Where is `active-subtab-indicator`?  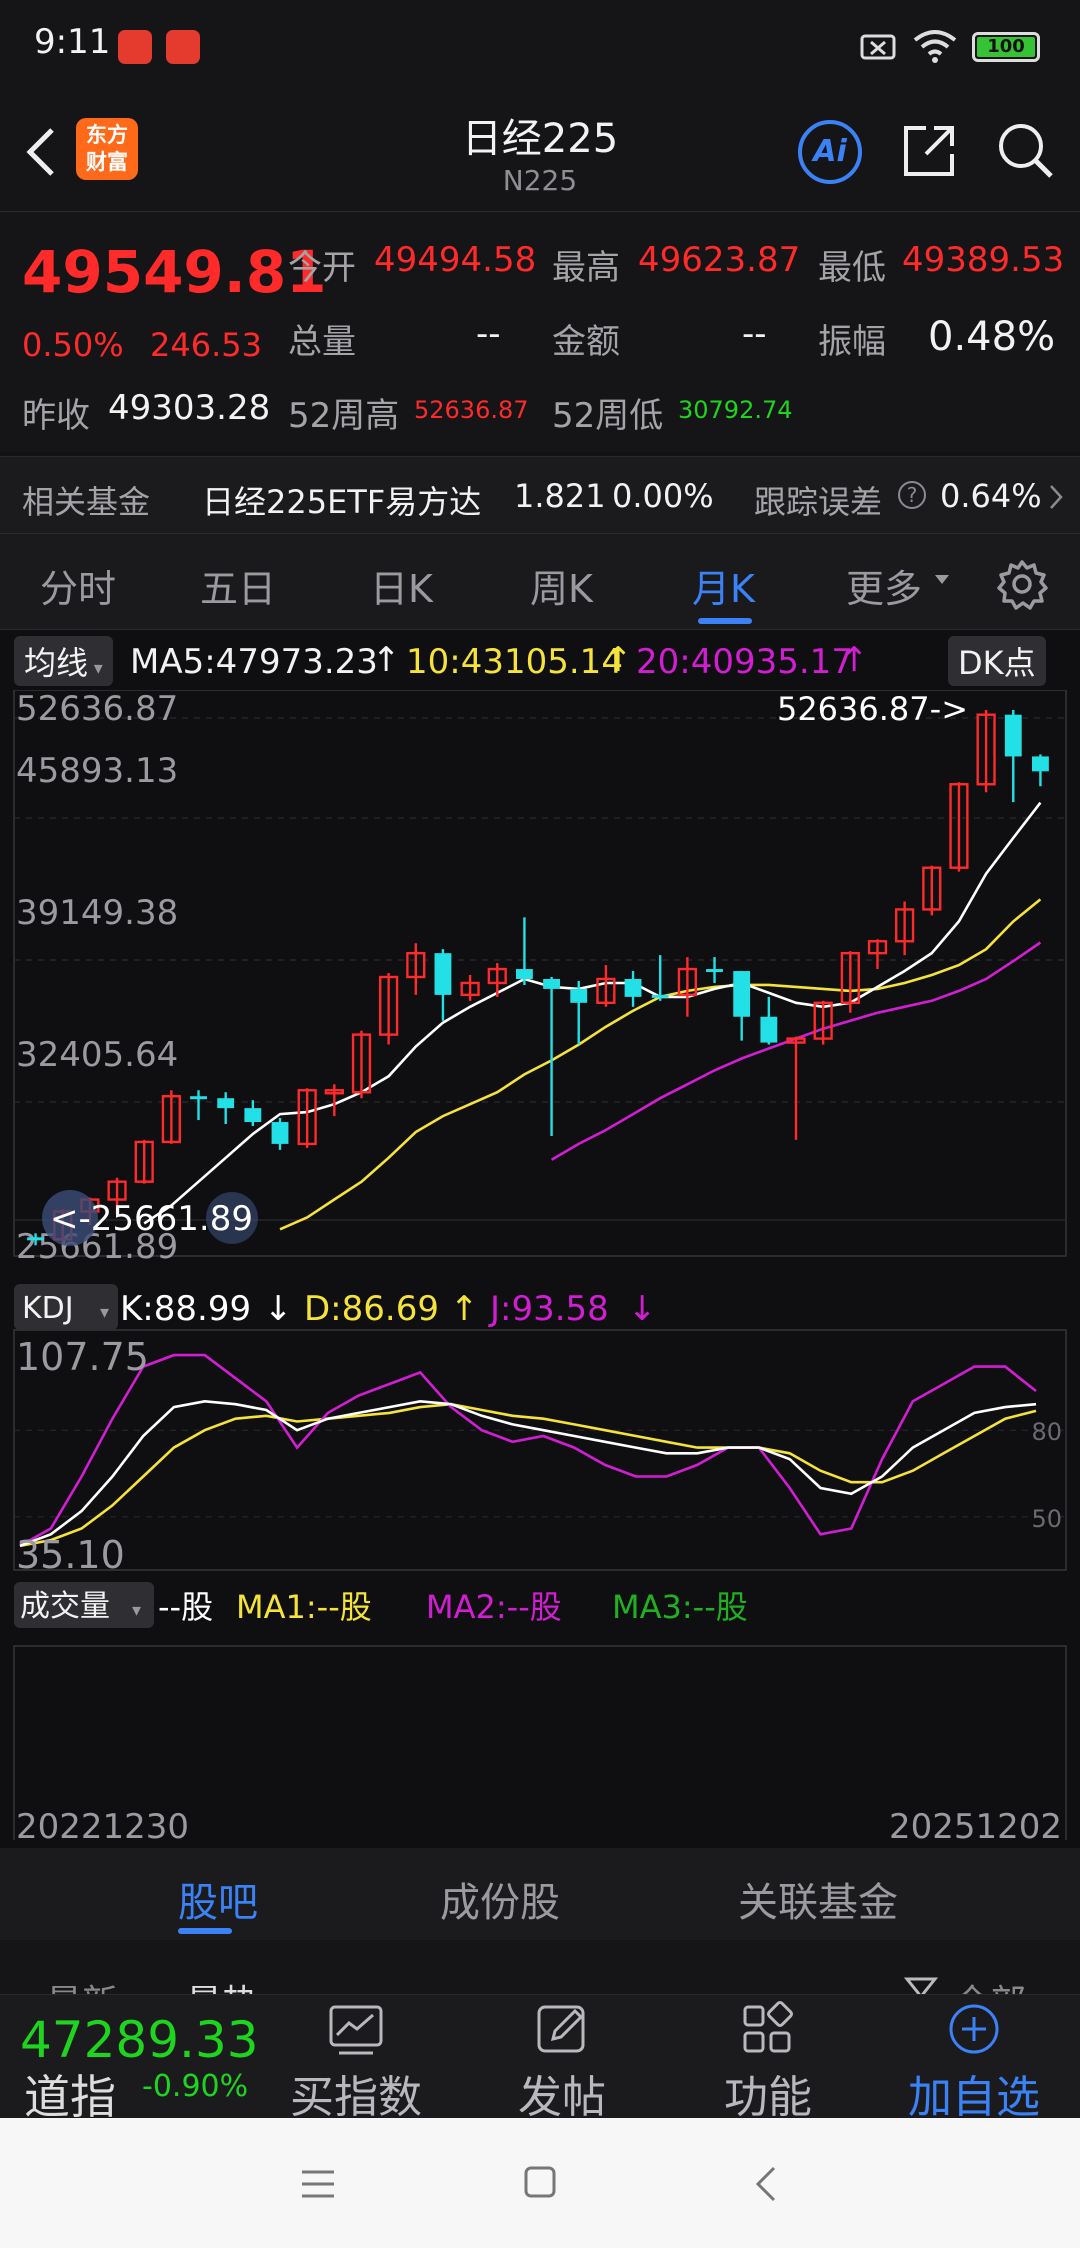
active-subtab-indicator is located at coordinates (205, 1931).